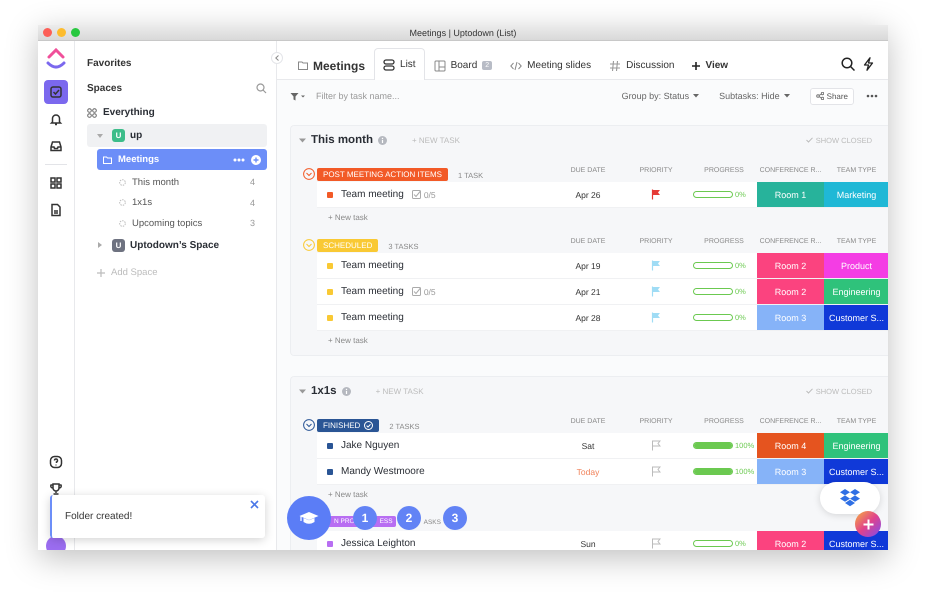 The height and width of the screenshot is (600, 926). What do you see at coordinates (440, 66) in the screenshot?
I see `board-icon` at bounding box center [440, 66].